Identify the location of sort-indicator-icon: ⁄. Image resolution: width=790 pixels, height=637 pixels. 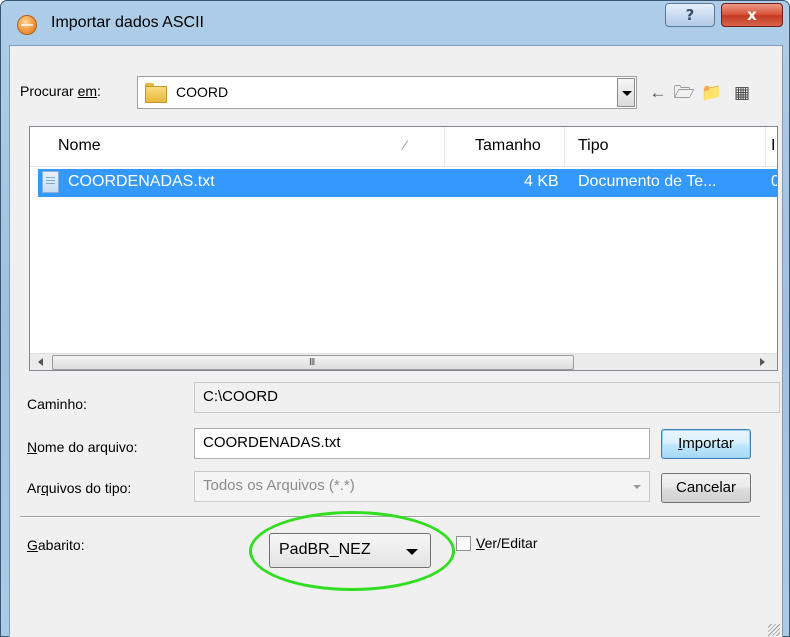
(405, 145).